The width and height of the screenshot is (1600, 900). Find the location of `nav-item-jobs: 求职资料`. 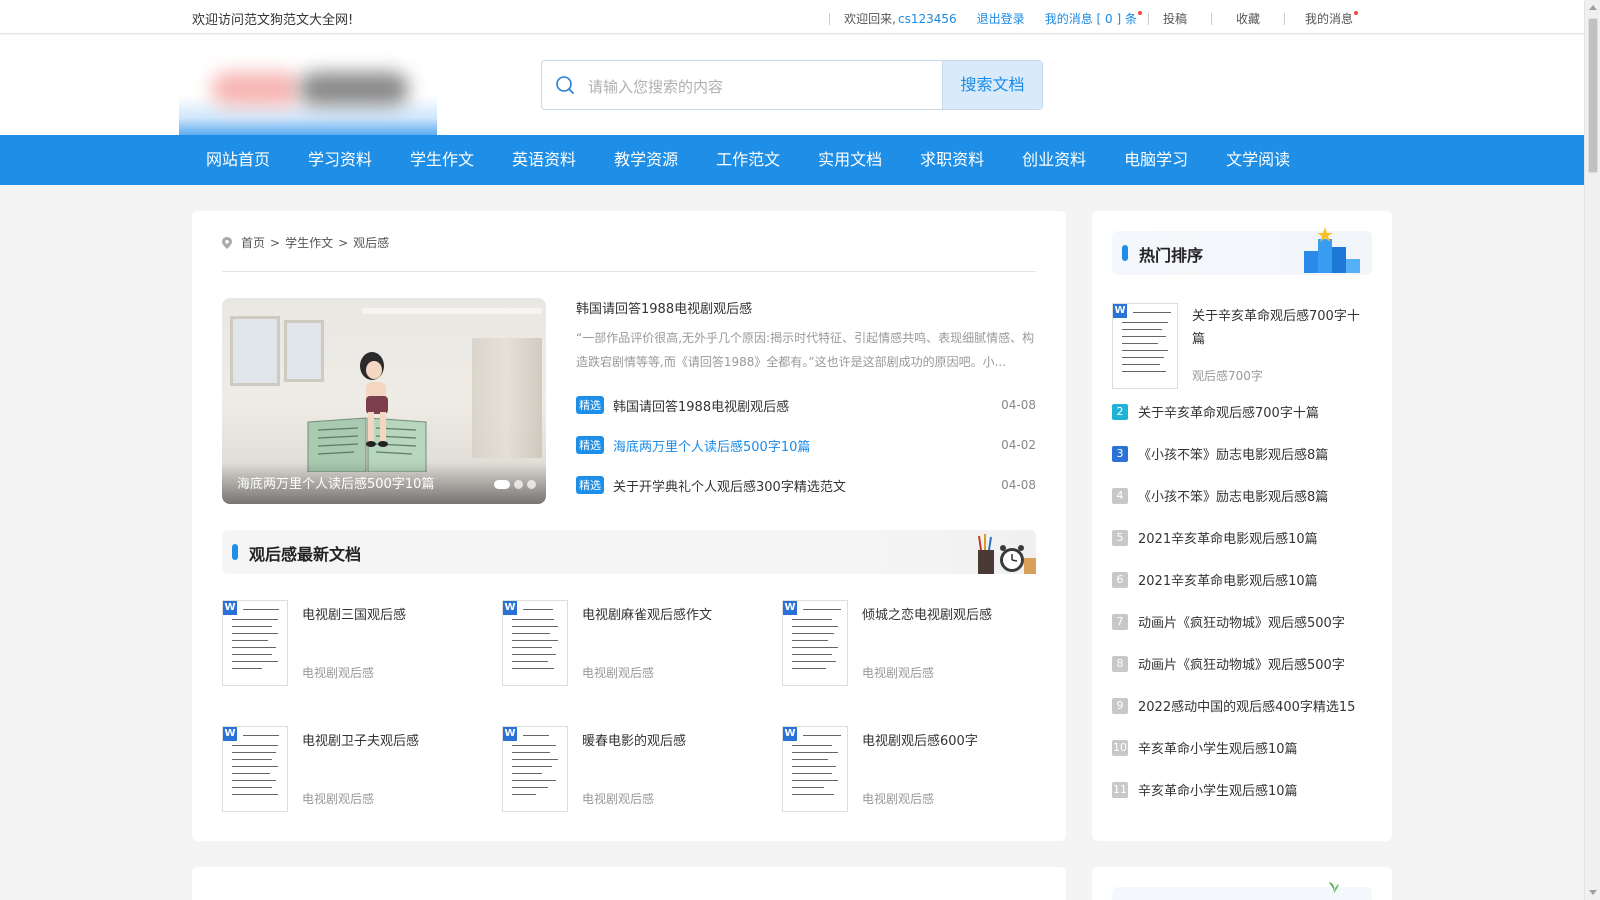

nav-item-jobs: 求职资料 is located at coordinates (952, 160).